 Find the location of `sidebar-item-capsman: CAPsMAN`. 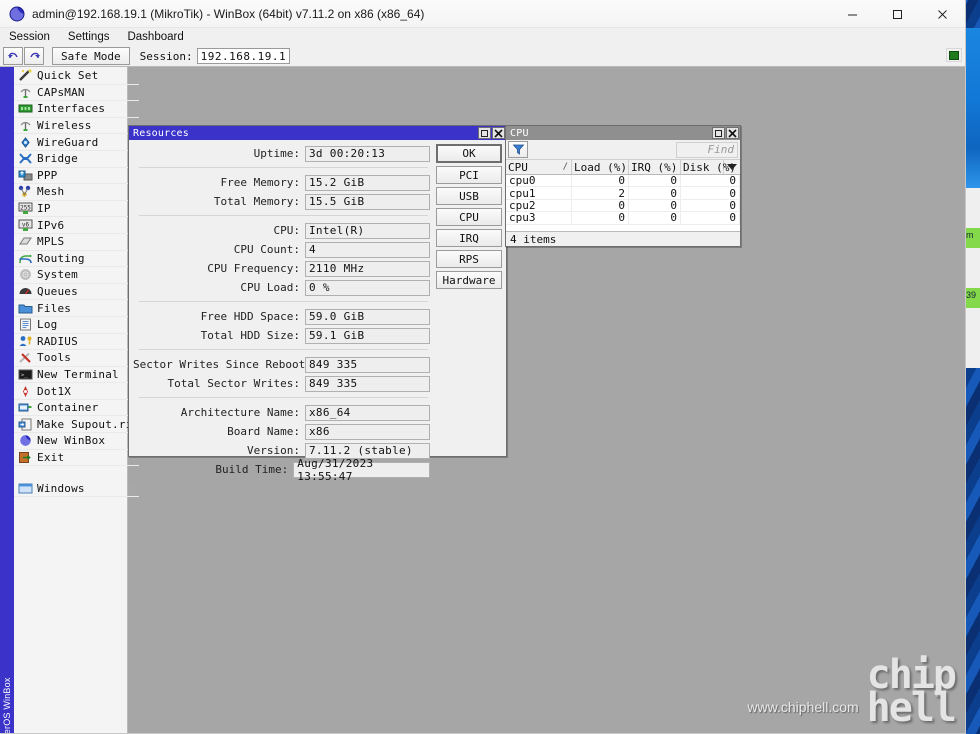

sidebar-item-capsman: CAPsMAN is located at coordinates (77, 93).